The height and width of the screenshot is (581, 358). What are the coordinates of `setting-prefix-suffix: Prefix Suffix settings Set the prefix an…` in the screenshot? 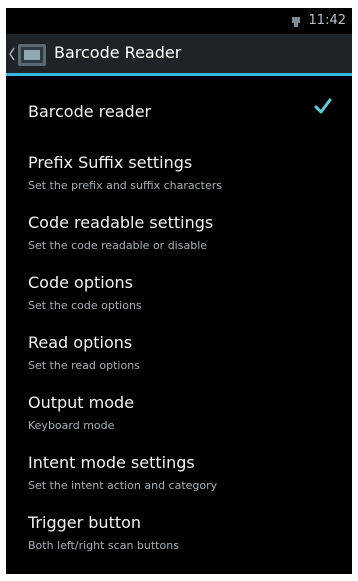 It's located at (179, 166).